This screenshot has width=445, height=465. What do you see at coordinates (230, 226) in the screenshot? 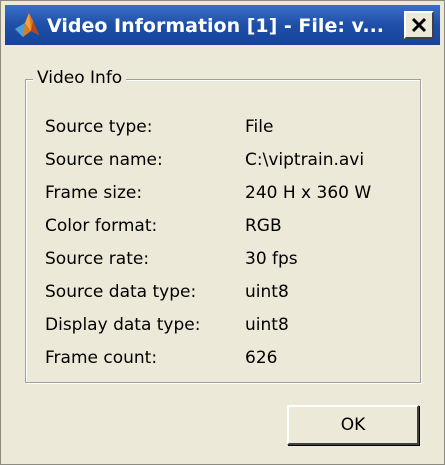
I see `info-row-color-format: Color format: RGB` at bounding box center [230, 226].